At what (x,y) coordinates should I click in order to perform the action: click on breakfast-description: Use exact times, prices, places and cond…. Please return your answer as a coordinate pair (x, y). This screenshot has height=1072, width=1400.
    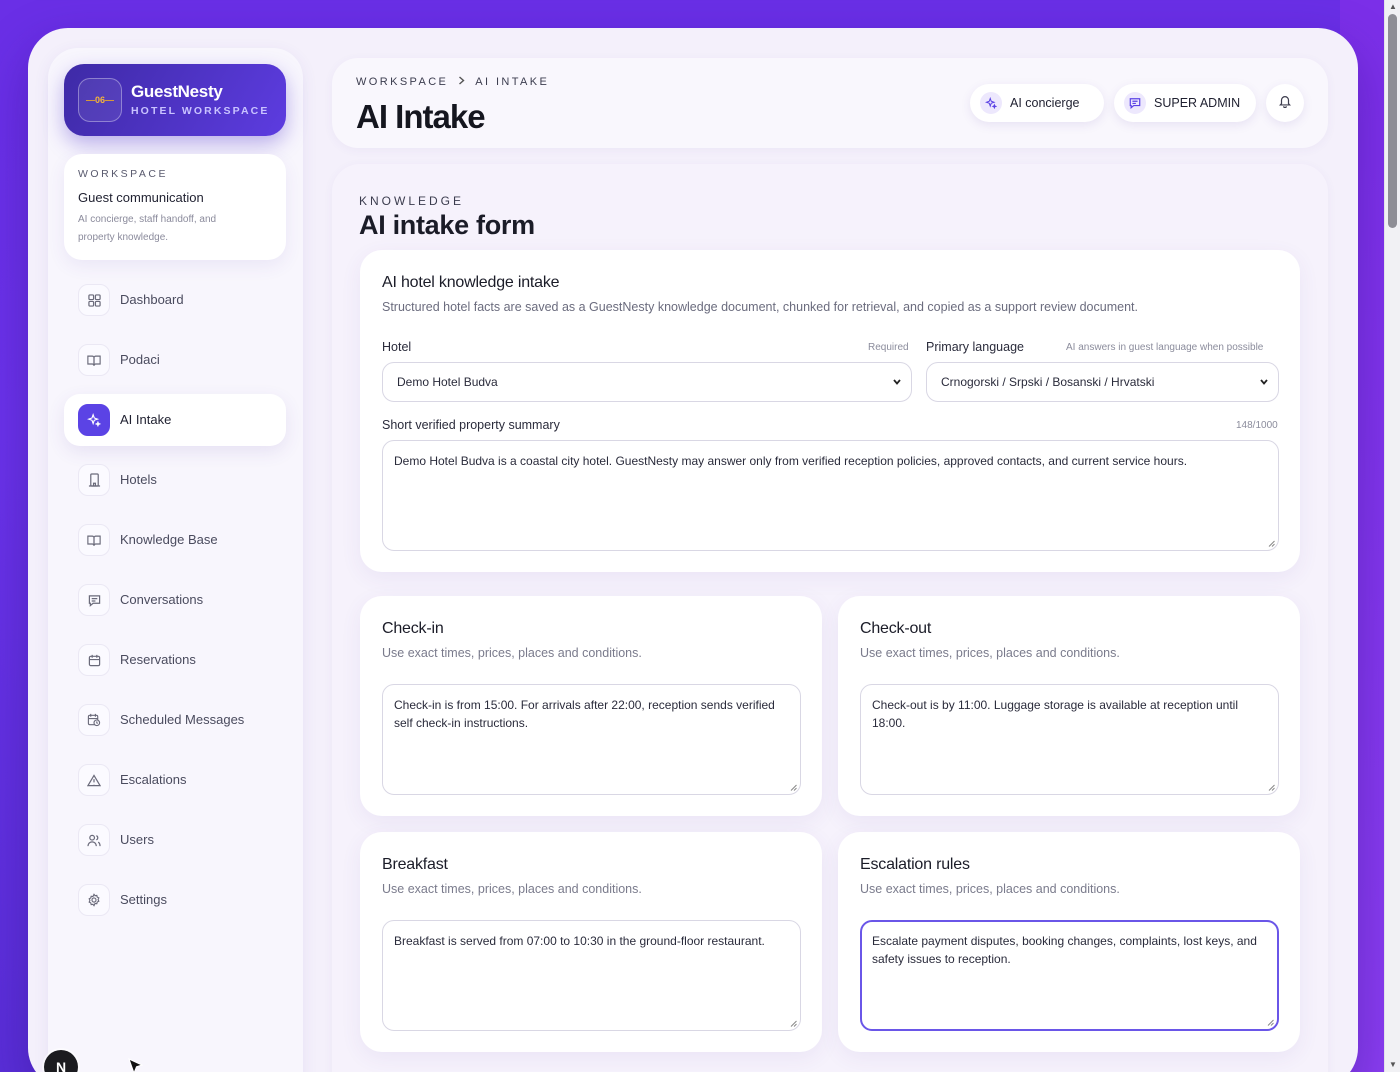
    Looking at the image, I should click on (512, 889).